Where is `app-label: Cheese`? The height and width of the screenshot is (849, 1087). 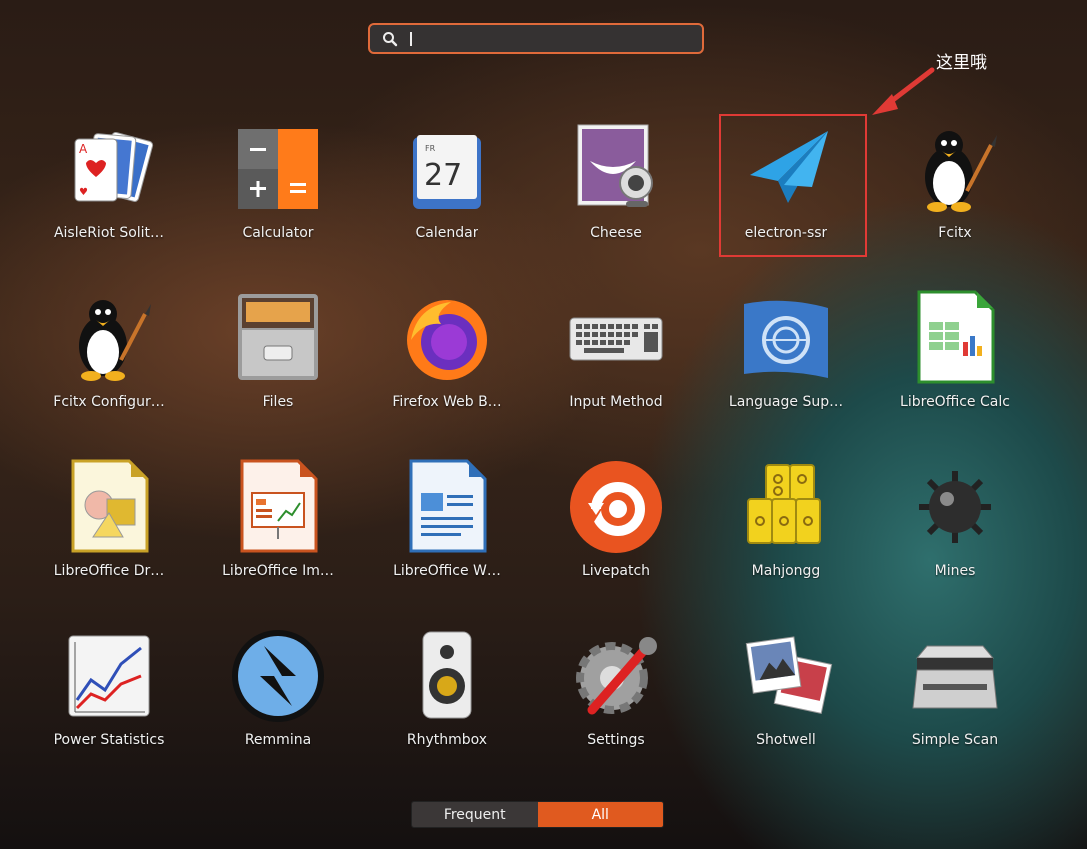
app-label: Cheese is located at coordinates (616, 233).